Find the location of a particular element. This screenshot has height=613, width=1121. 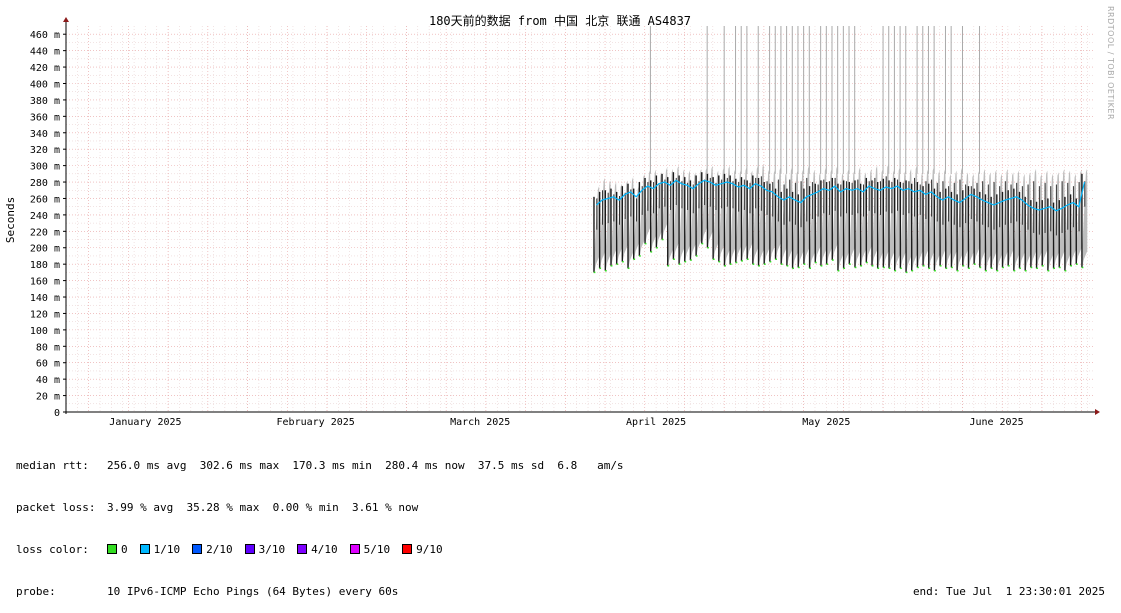

y-tick-label: 360 m is located at coordinates (45, 117).